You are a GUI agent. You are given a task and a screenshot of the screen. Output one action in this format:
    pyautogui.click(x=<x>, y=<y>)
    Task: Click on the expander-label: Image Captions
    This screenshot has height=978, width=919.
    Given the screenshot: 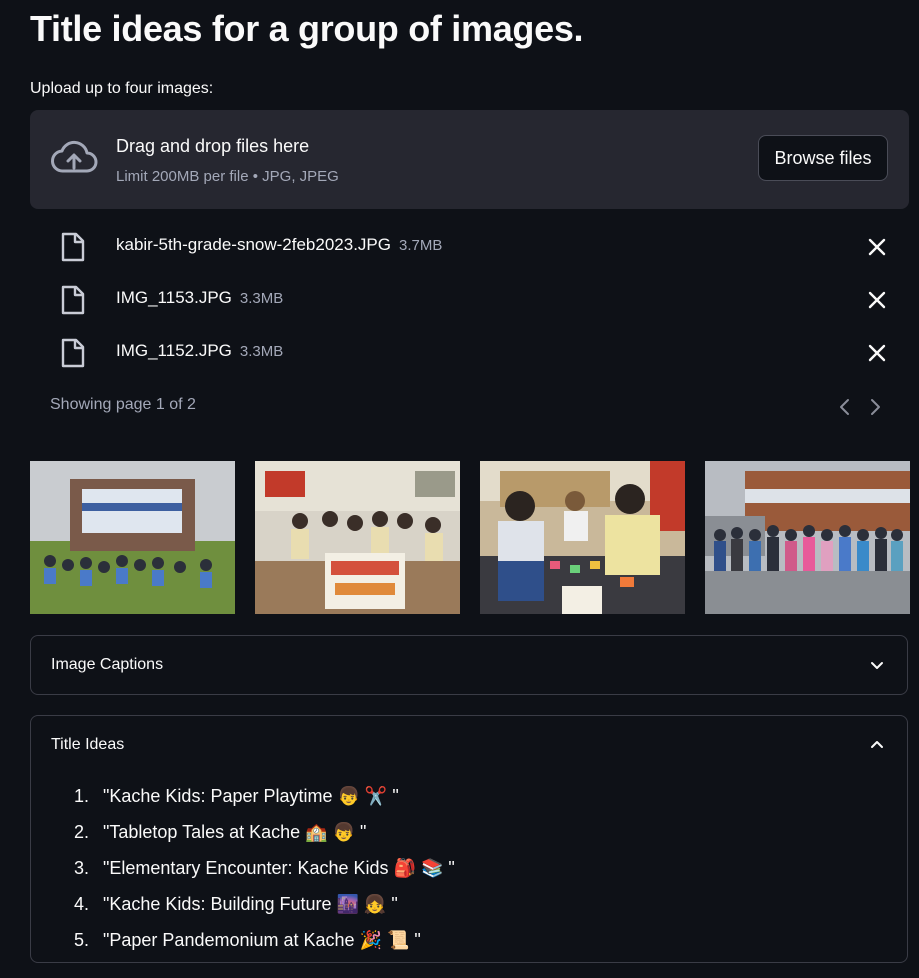 What is the action you would take?
    pyautogui.click(x=107, y=664)
    